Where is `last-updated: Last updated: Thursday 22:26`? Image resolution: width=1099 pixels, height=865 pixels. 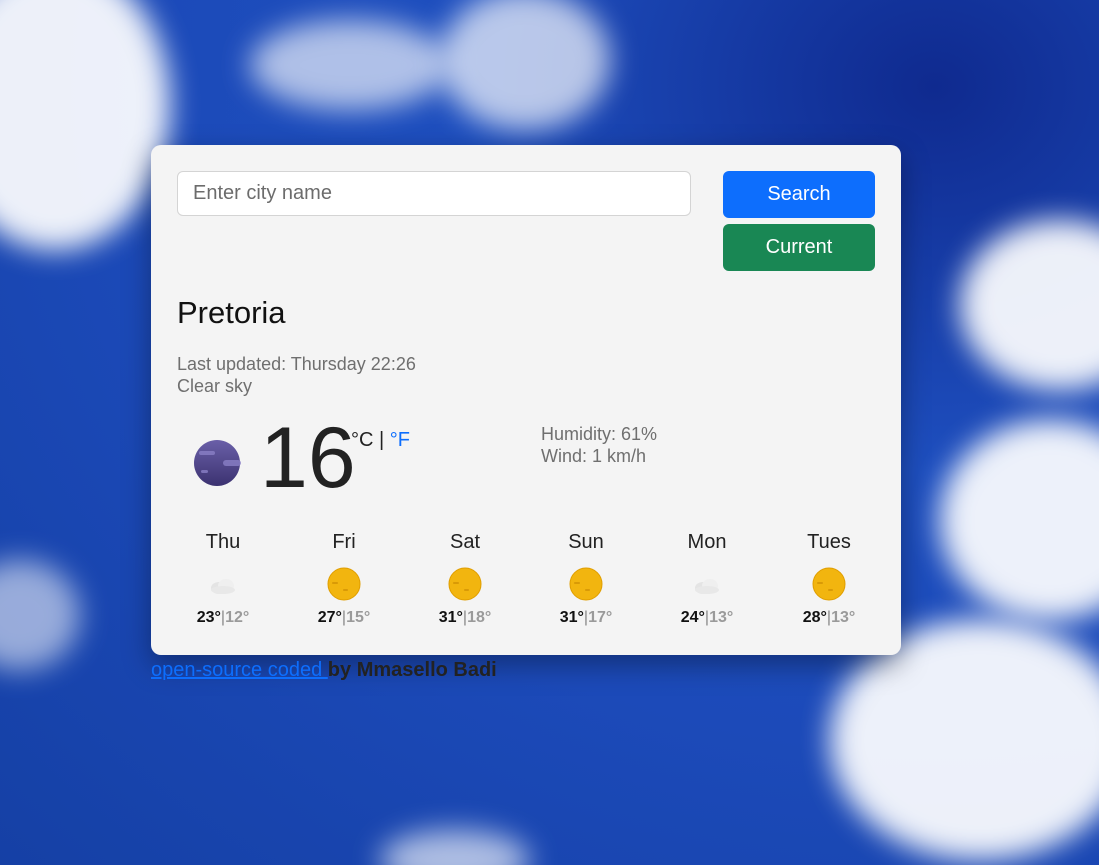 last-updated: Last updated: Thursday 22:26 is located at coordinates (296, 364).